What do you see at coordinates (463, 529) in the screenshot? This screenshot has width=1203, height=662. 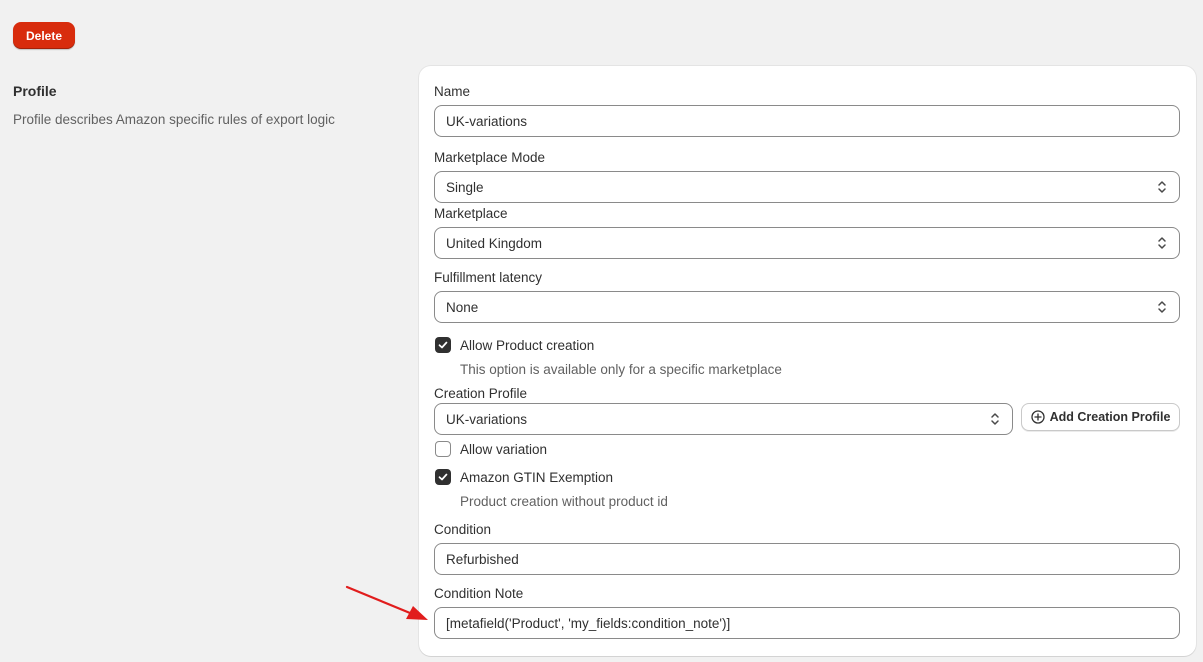 I see `condition-label: Condition` at bounding box center [463, 529].